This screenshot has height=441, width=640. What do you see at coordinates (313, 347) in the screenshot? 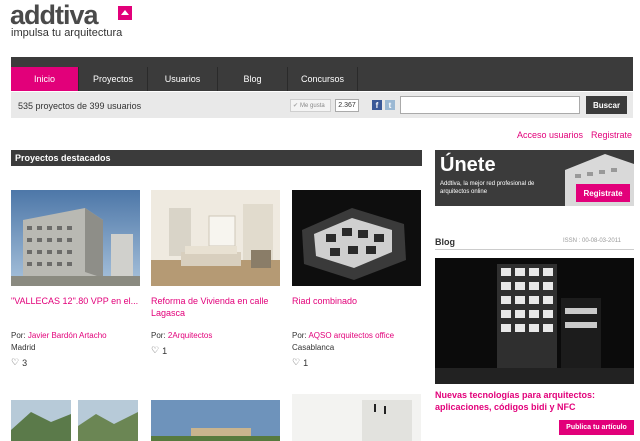
I see `project-location: Casablanca` at bounding box center [313, 347].